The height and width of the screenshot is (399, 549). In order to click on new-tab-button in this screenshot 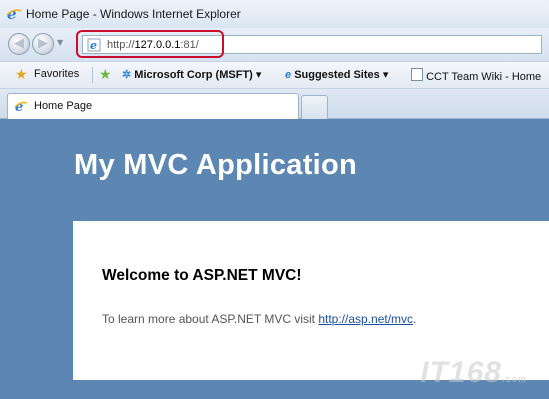, I will do `click(314, 107)`.